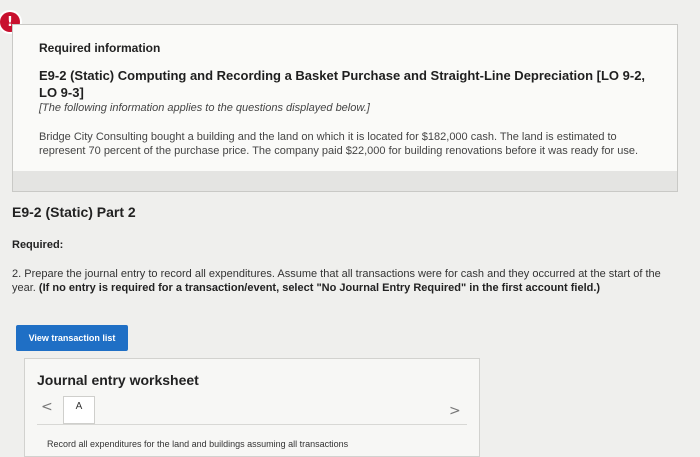 The width and height of the screenshot is (700, 457). Describe the element at coordinates (72, 338) in the screenshot. I see `view-transaction-list-button: View transaction list` at that location.